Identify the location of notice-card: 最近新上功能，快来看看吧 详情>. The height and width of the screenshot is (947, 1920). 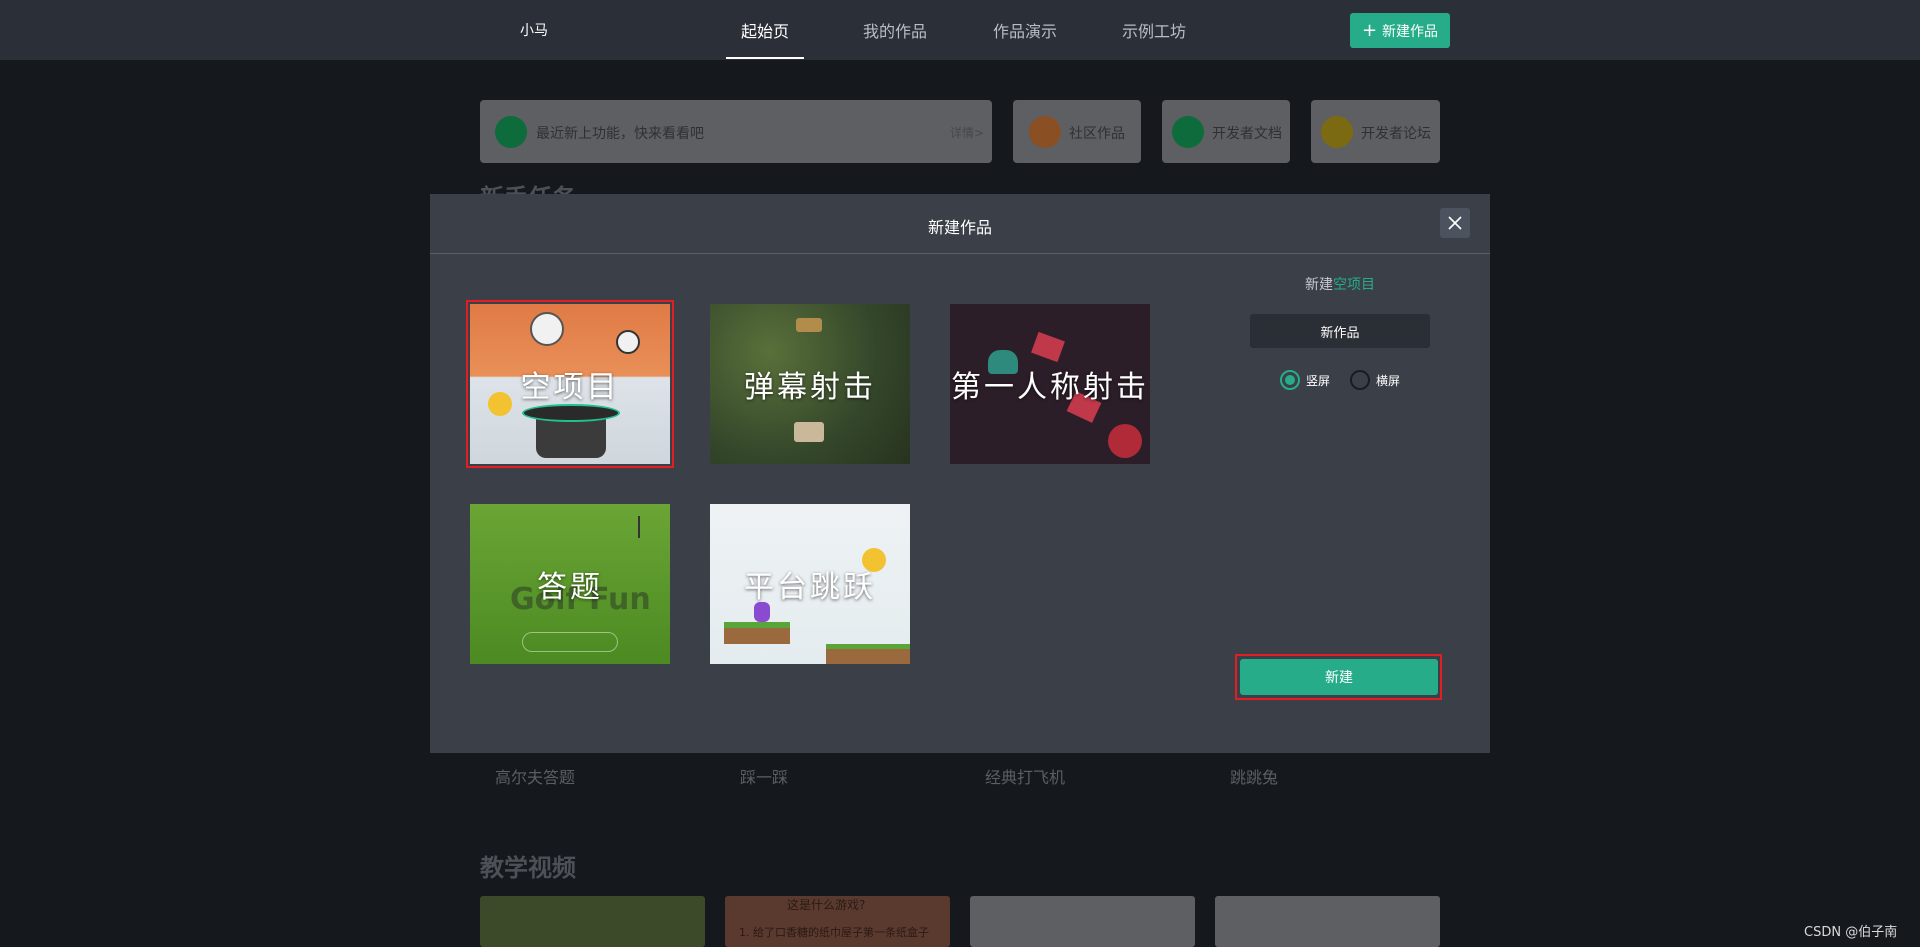
(736, 131).